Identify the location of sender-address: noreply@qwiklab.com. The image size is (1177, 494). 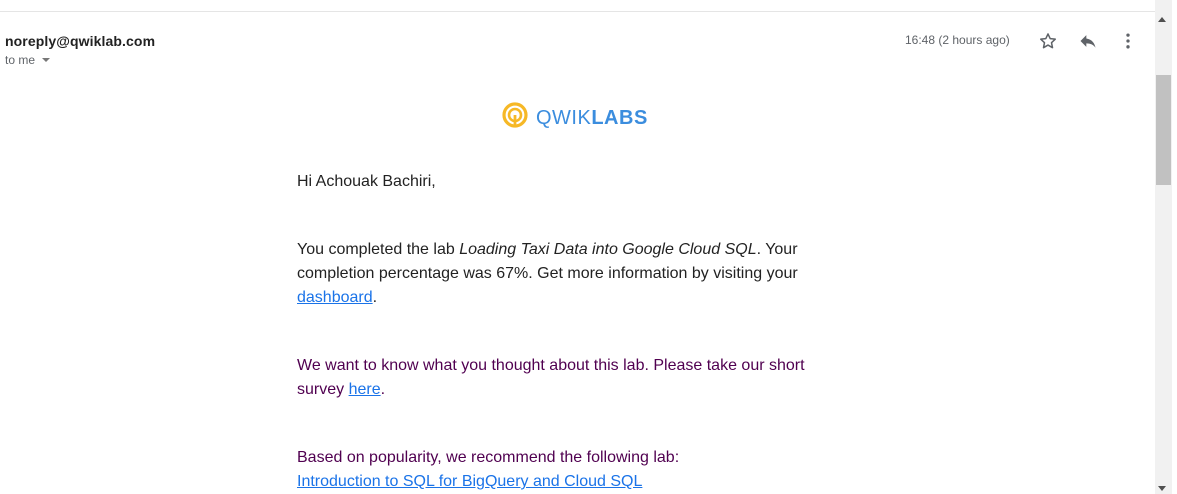
(80, 41).